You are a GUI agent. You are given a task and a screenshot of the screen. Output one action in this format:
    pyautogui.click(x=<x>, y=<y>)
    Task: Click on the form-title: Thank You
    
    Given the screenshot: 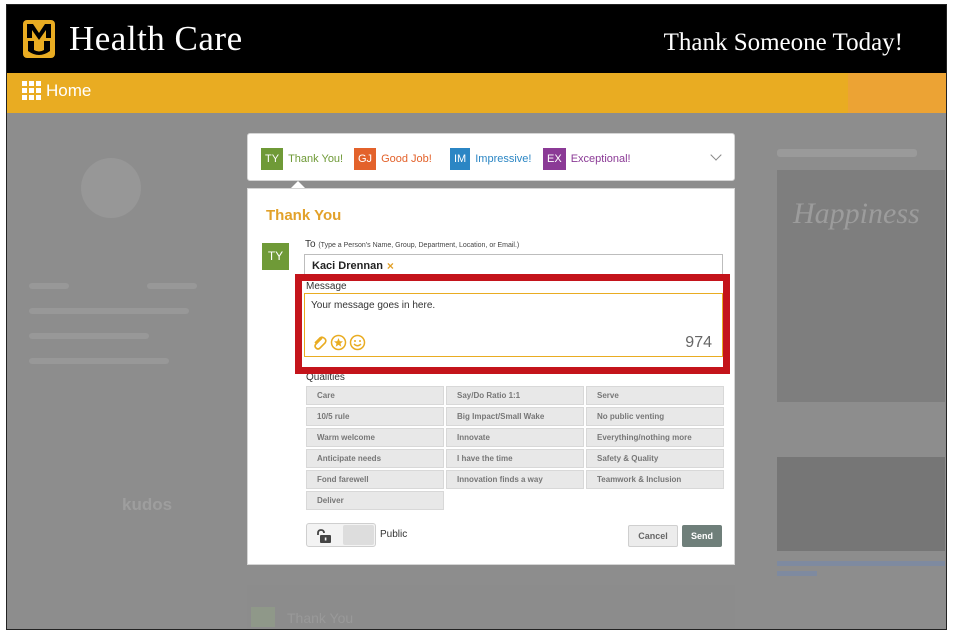 What is the action you would take?
    pyautogui.click(x=304, y=215)
    